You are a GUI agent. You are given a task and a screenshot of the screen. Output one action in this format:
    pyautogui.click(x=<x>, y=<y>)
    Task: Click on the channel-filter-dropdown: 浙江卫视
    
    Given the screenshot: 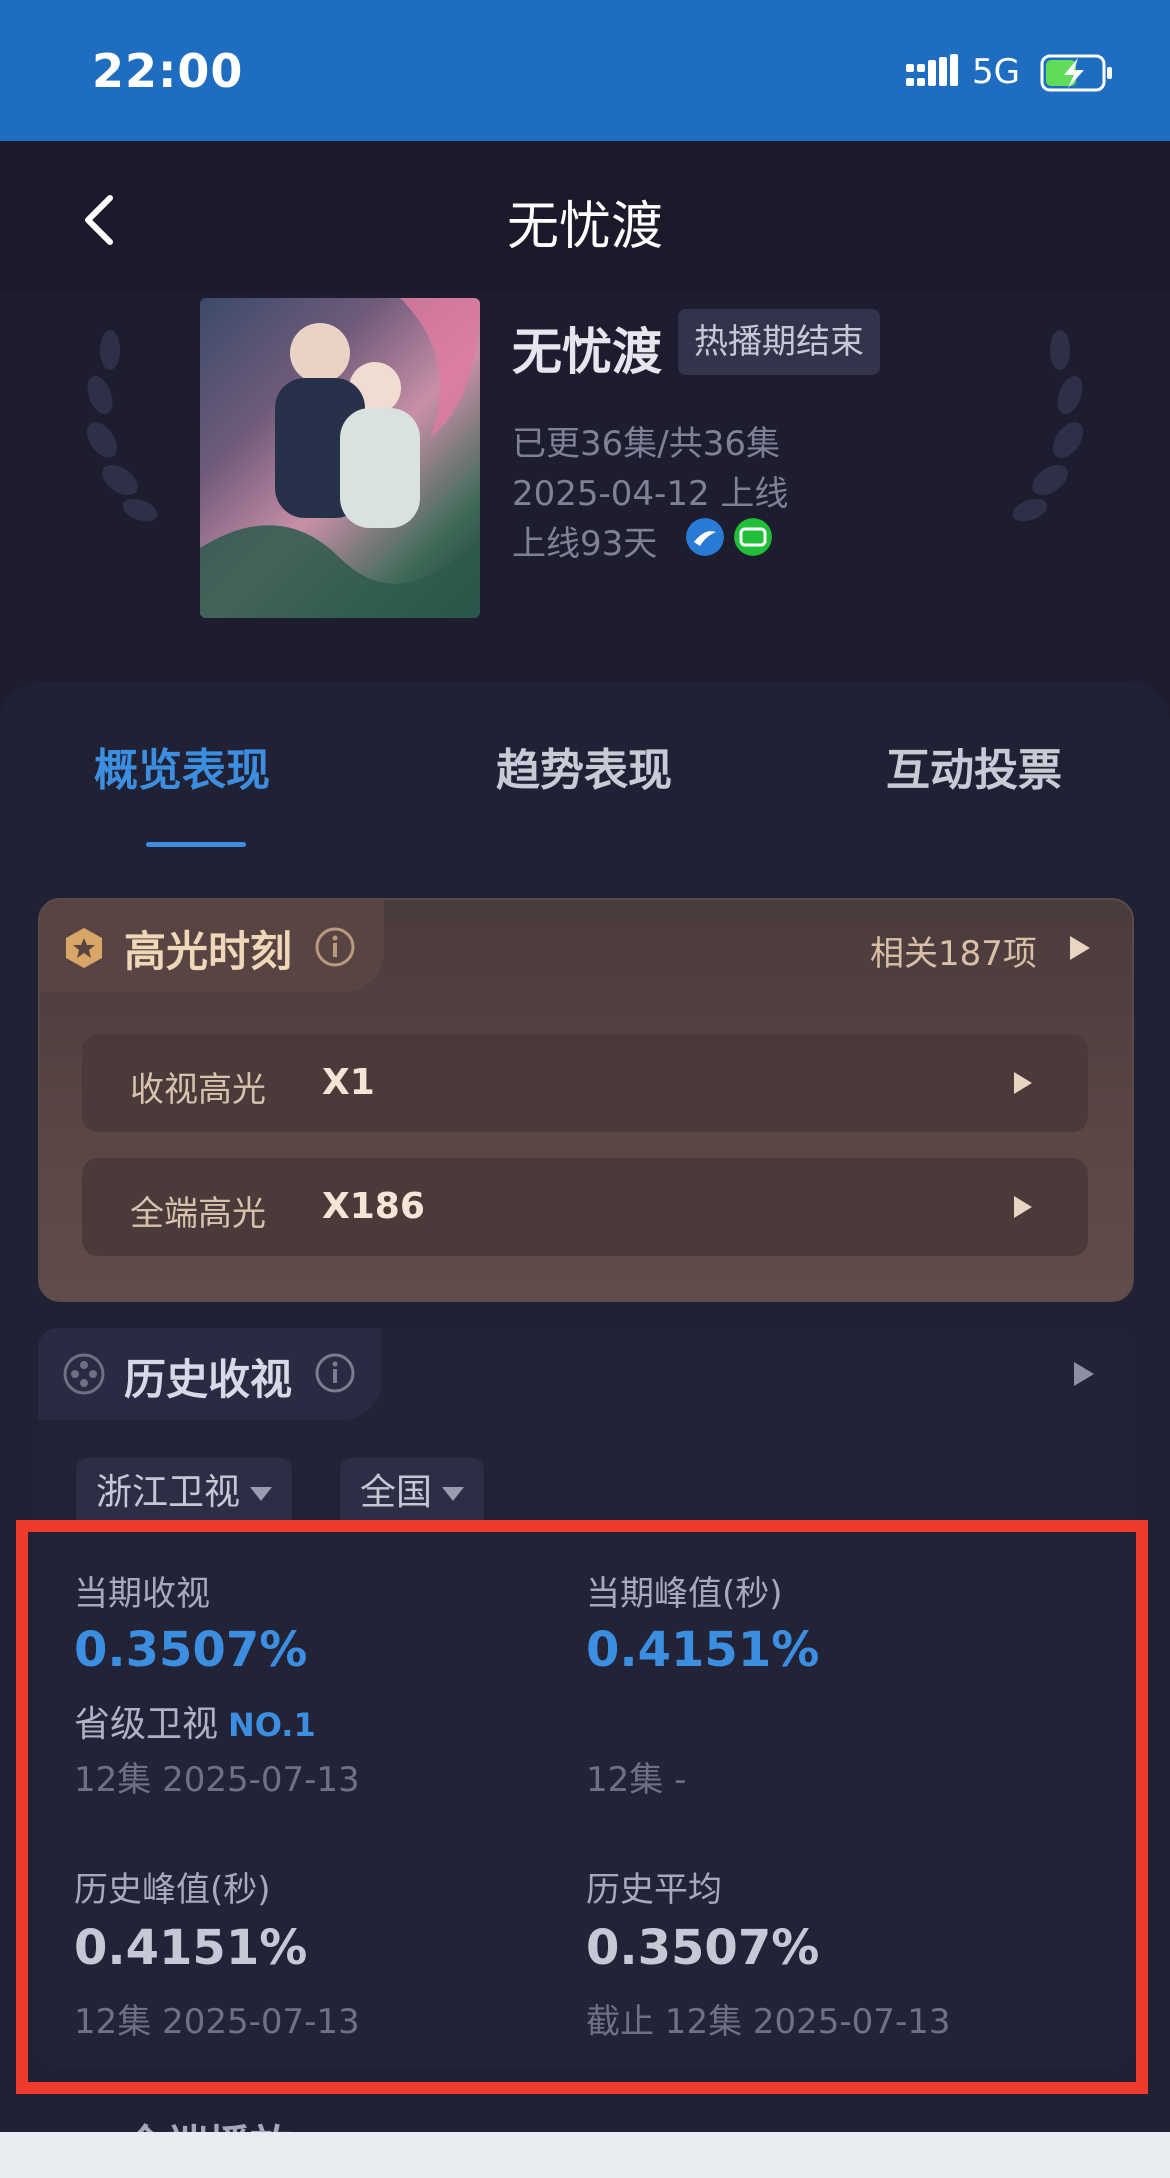 What is the action you would take?
    pyautogui.click(x=184, y=1493)
    